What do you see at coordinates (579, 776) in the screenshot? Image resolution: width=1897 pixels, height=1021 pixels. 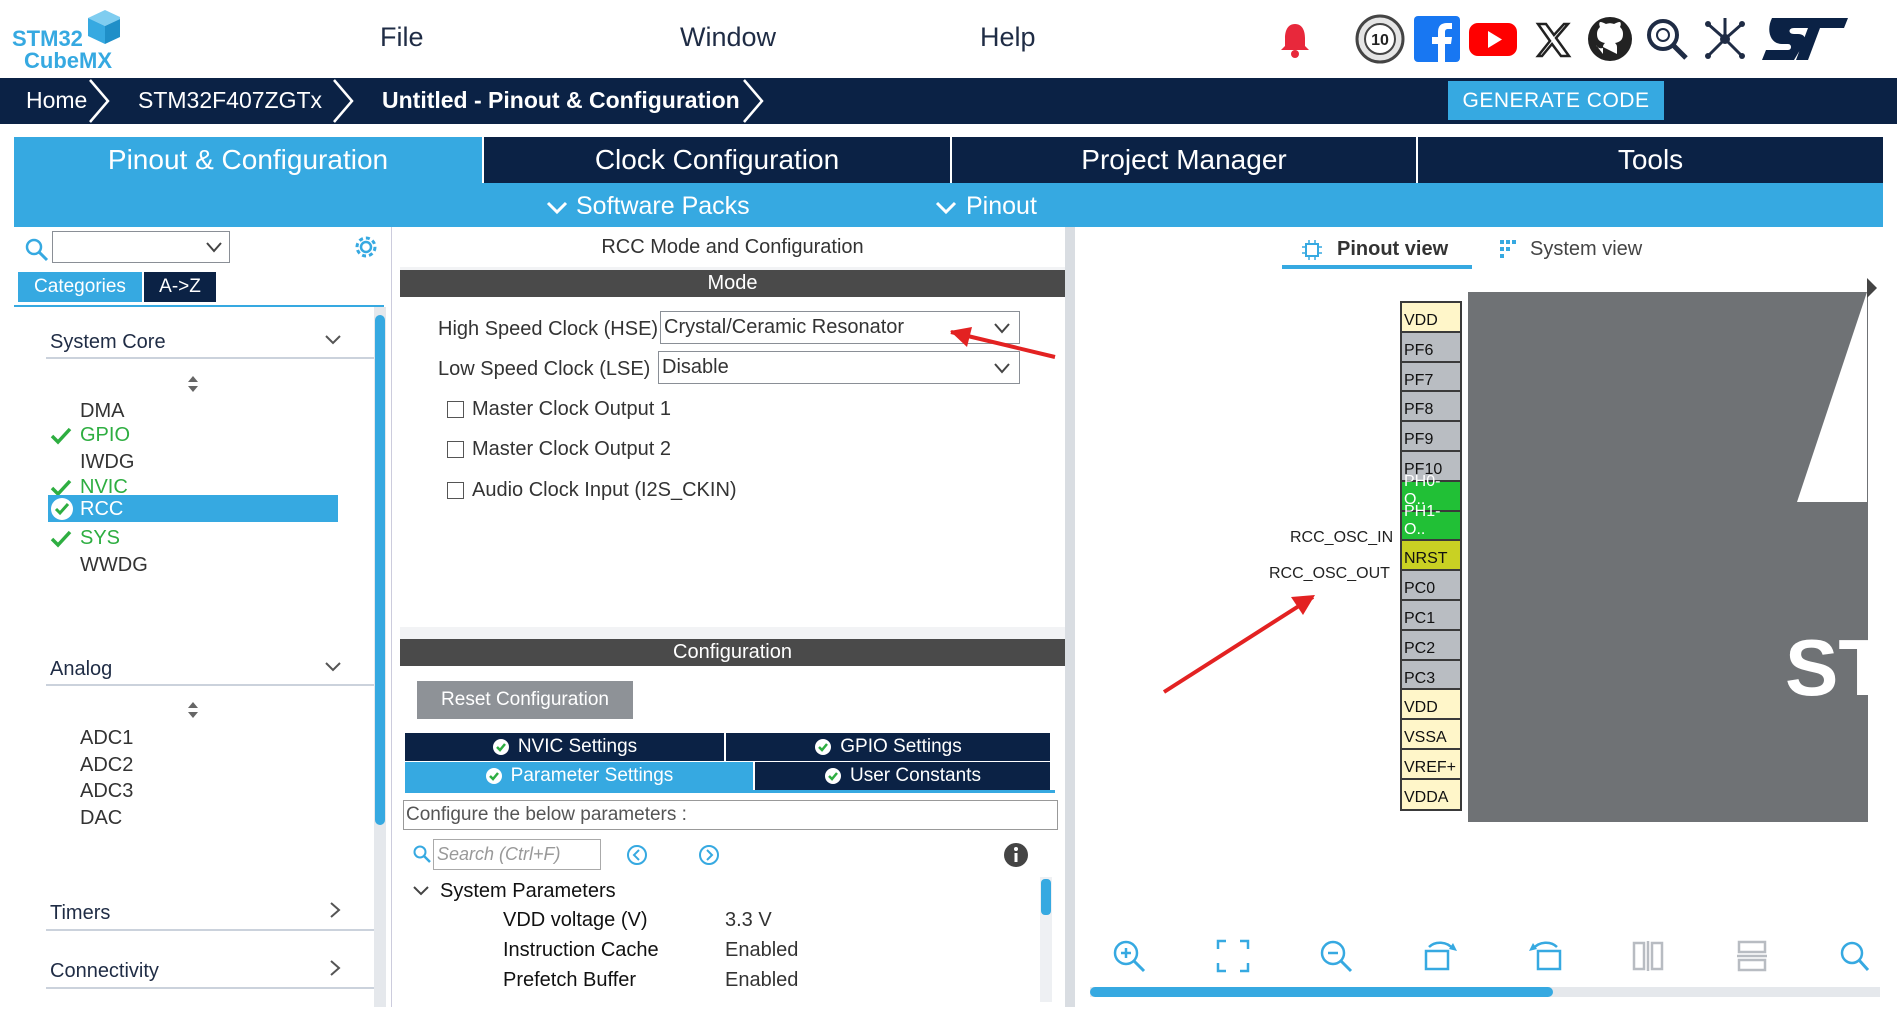 I see `tab-parameter-settings: Parameter Settings` at bounding box center [579, 776].